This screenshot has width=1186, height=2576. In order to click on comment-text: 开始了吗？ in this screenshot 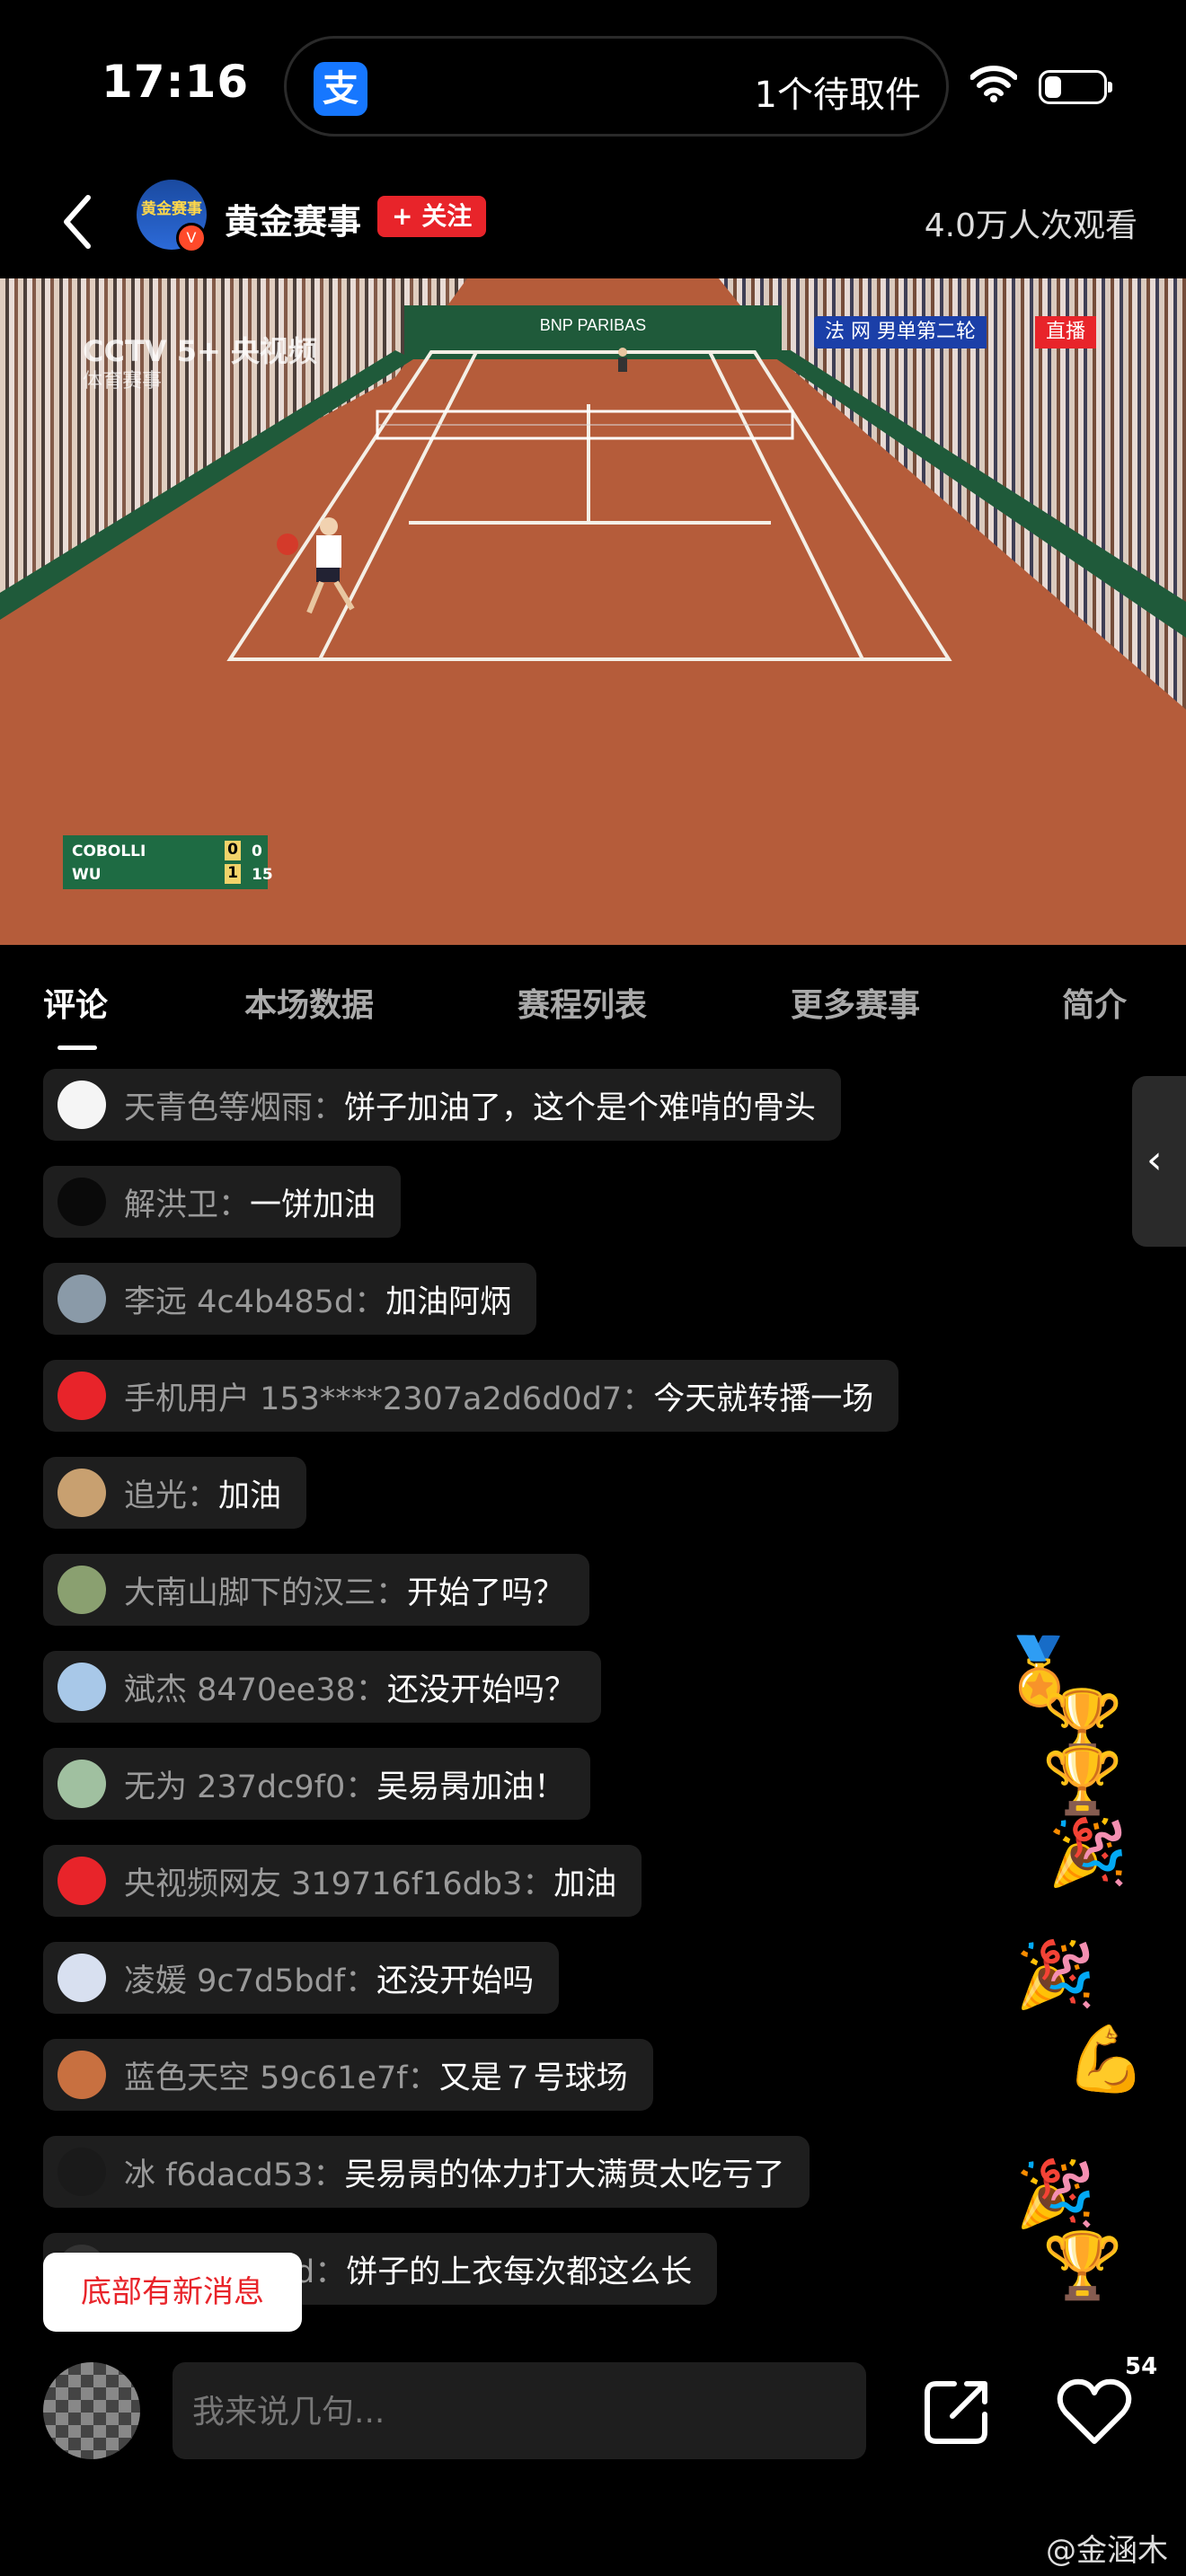, I will do `click(486, 1593)`.